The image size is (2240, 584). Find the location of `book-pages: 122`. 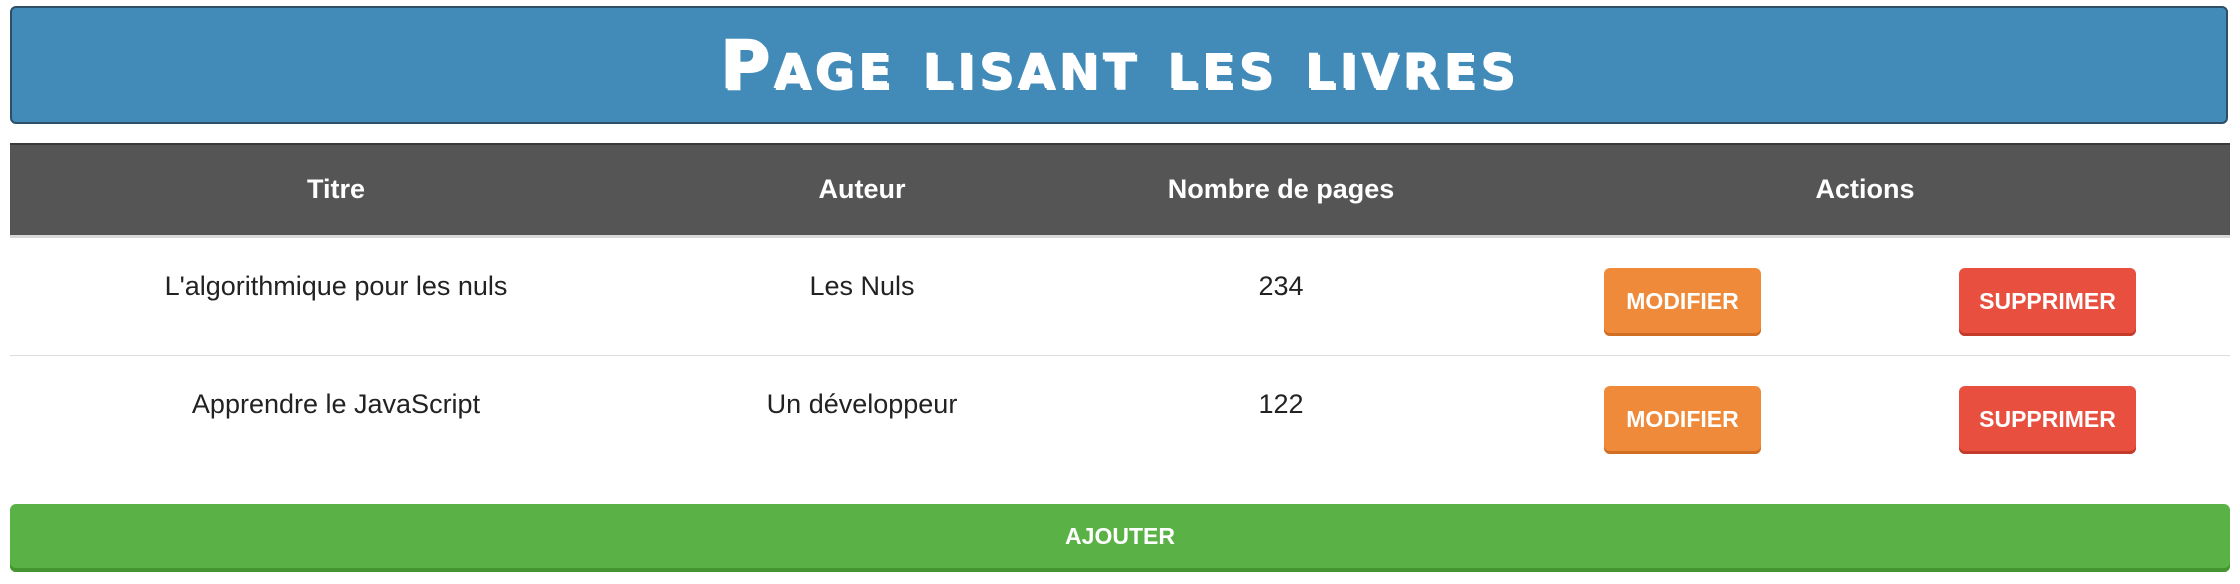

book-pages: 122 is located at coordinates (1281, 403).